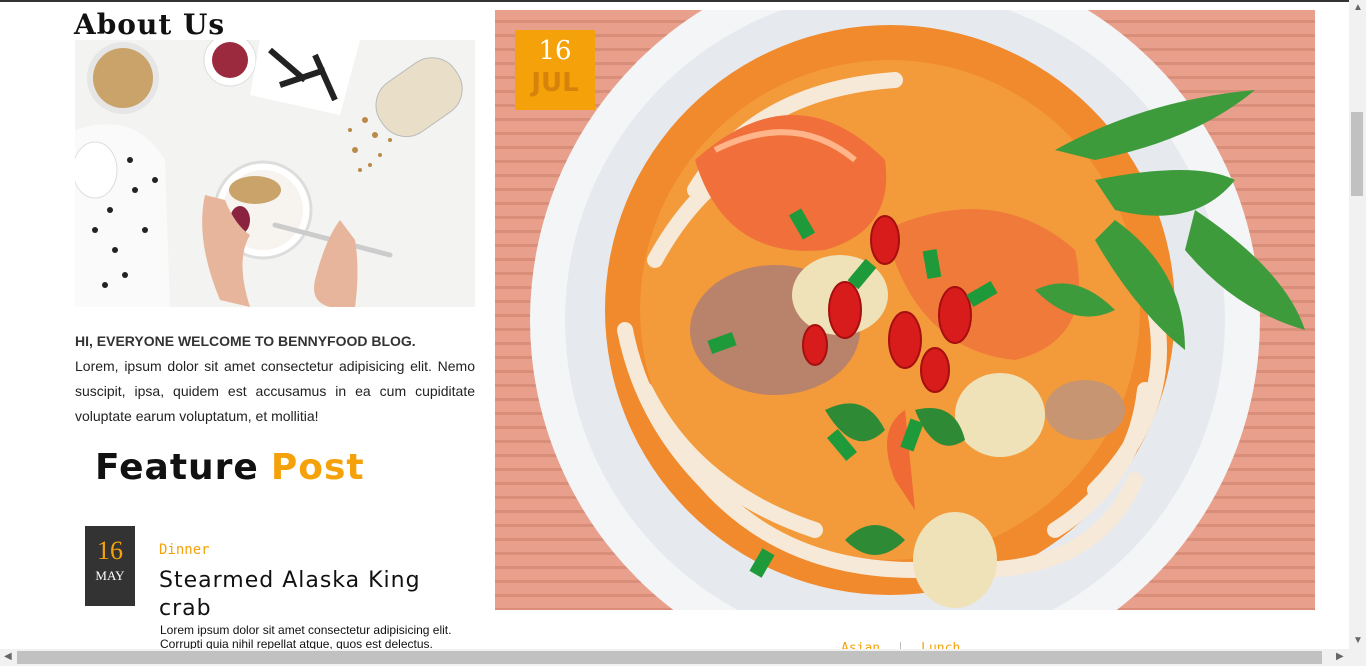 The width and height of the screenshot is (1366, 666). What do you see at coordinates (669, 657) in the screenshot?
I see `horizontal-scroll-thumb` at bounding box center [669, 657].